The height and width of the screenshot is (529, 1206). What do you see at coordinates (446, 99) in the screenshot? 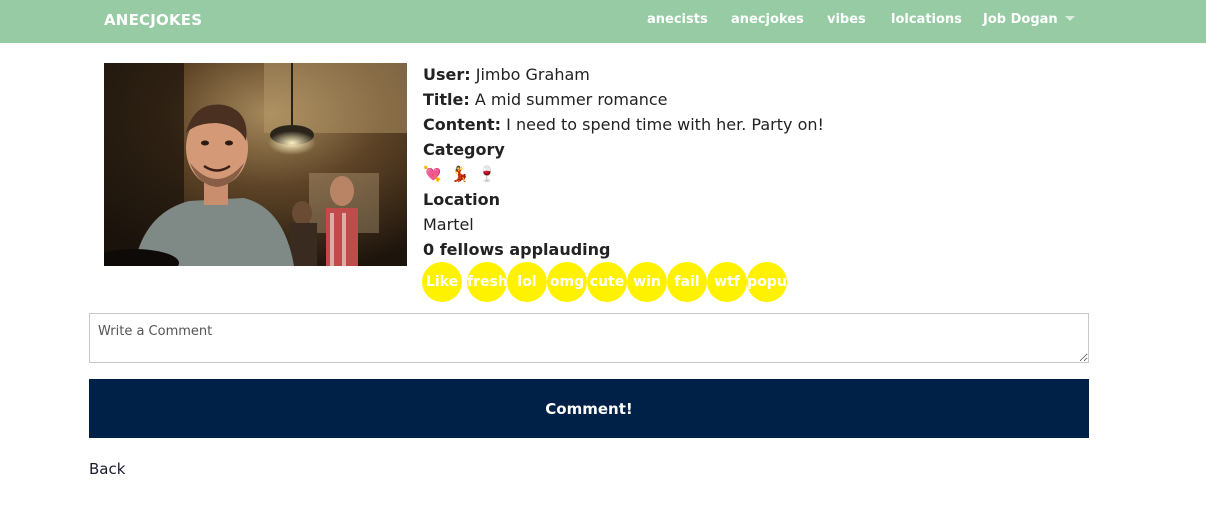
I see `title-label: Title:` at bounding box center [446, 99].